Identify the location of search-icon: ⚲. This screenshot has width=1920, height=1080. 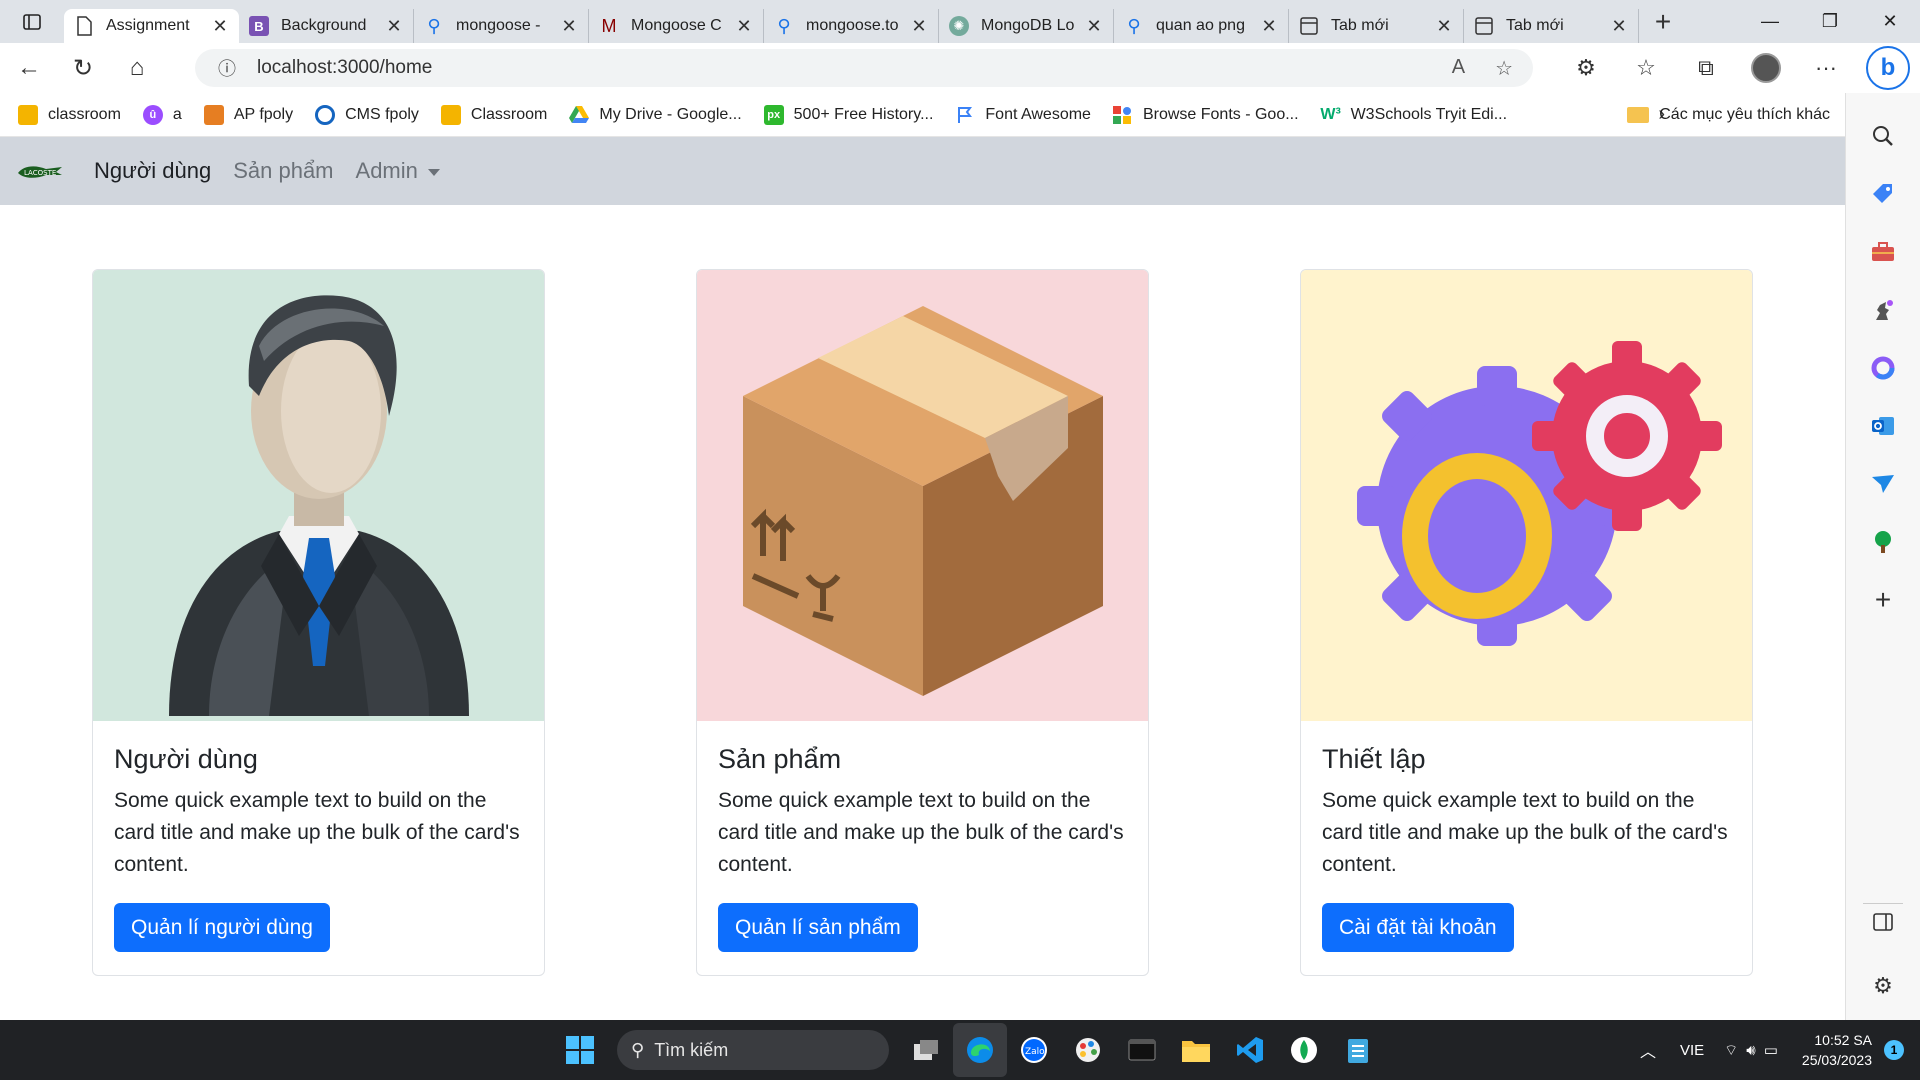
(434, 25).